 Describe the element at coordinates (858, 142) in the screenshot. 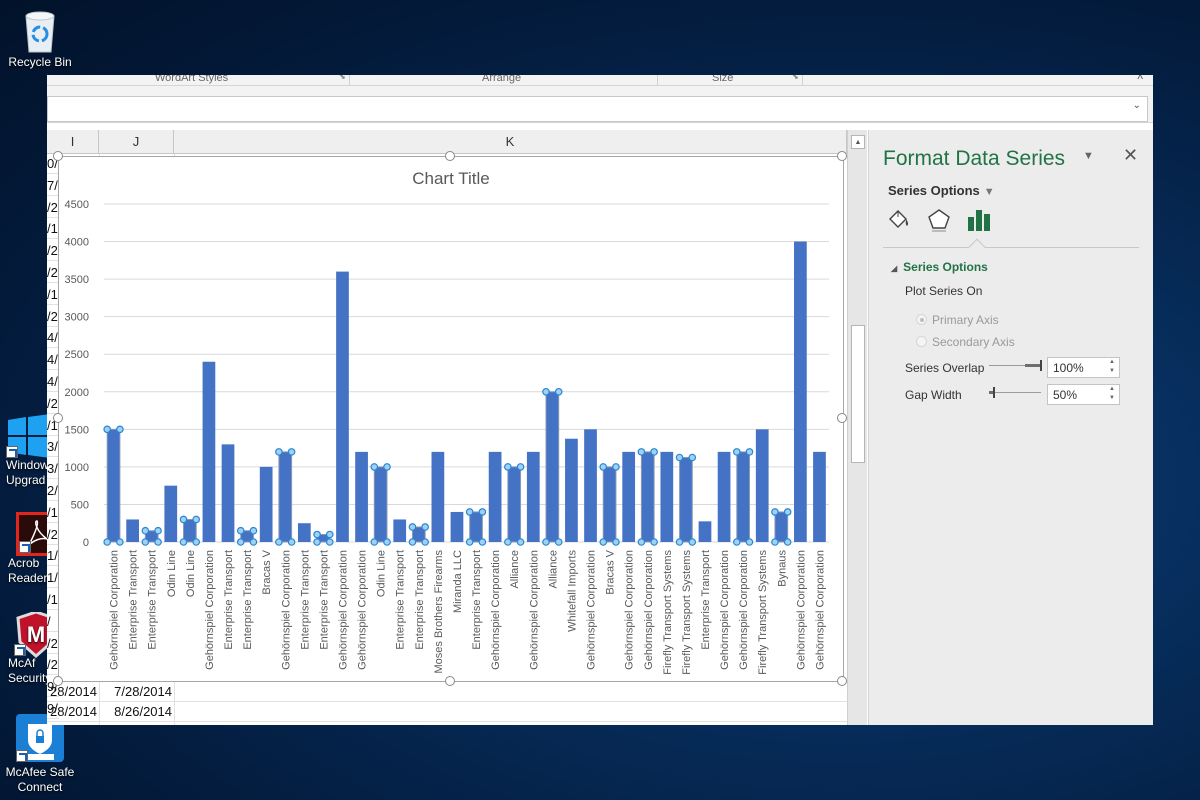

I see `scroll-up-button: ▲` at that location.